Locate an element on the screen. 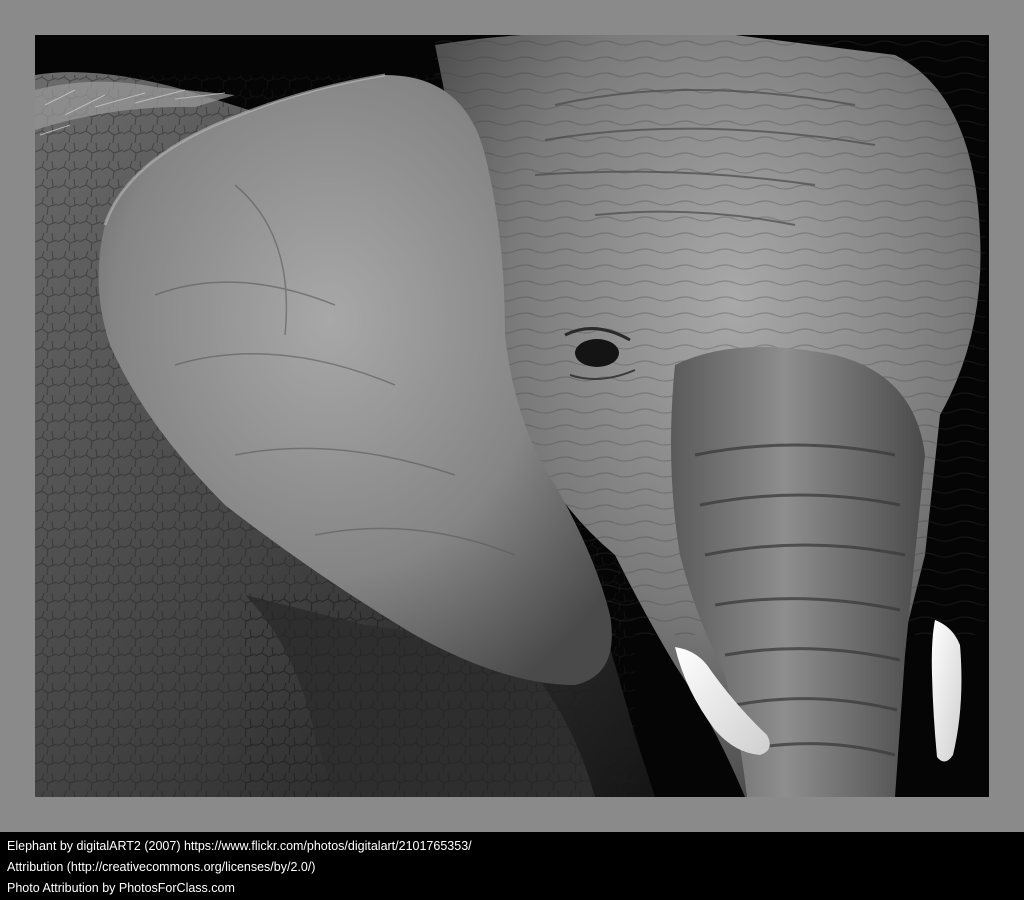  caption-line-source: Photo Attribution by PhotosForClass.com is located at coordinates (121, 888).